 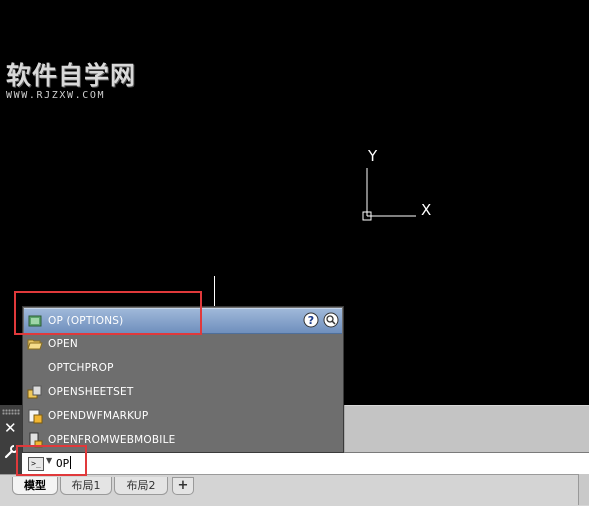 I want to click on close-icon: ✕, so click(x=10, y=428).